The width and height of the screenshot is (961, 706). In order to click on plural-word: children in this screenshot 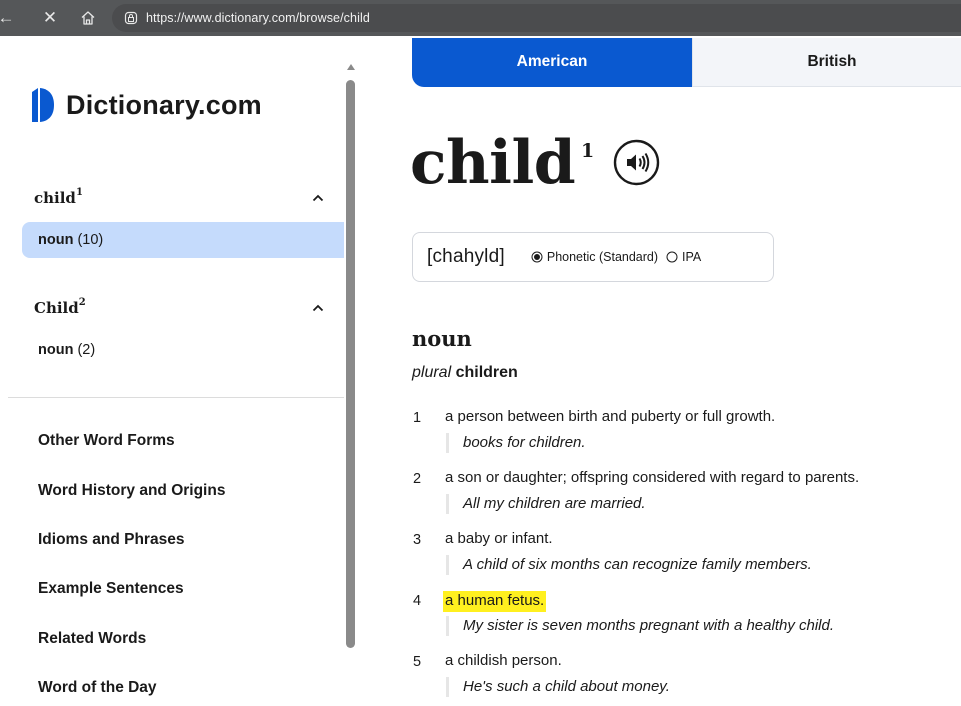, I will do `click(486, 372)`.